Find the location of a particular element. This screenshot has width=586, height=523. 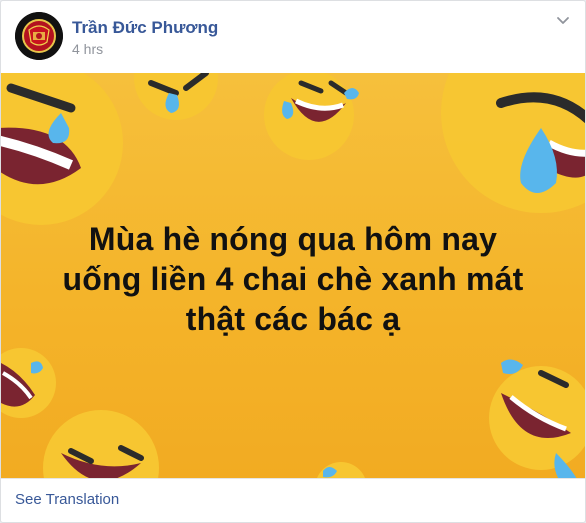

chevron-down-icon is located at coordinates (563, 21).